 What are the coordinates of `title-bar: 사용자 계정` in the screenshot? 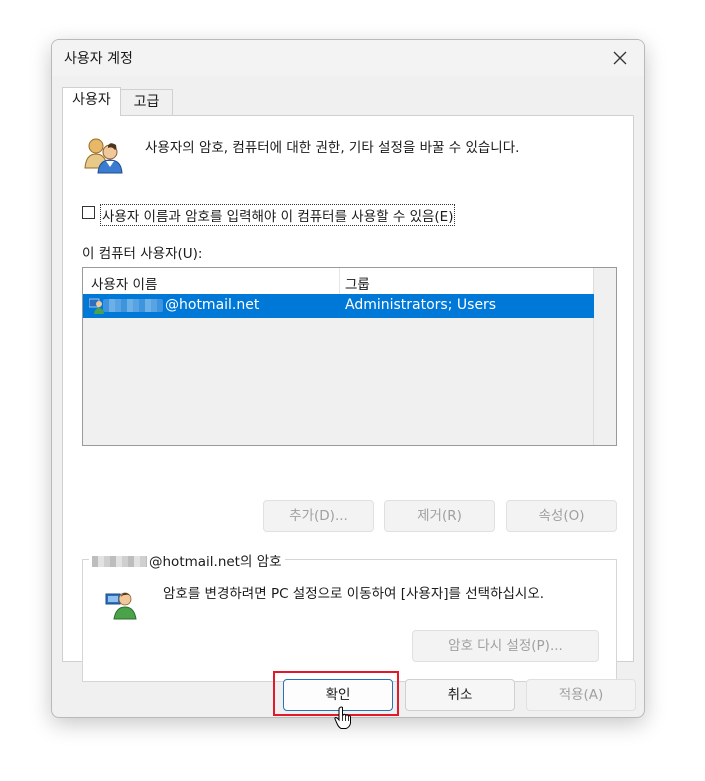 It's located at (348, 58).